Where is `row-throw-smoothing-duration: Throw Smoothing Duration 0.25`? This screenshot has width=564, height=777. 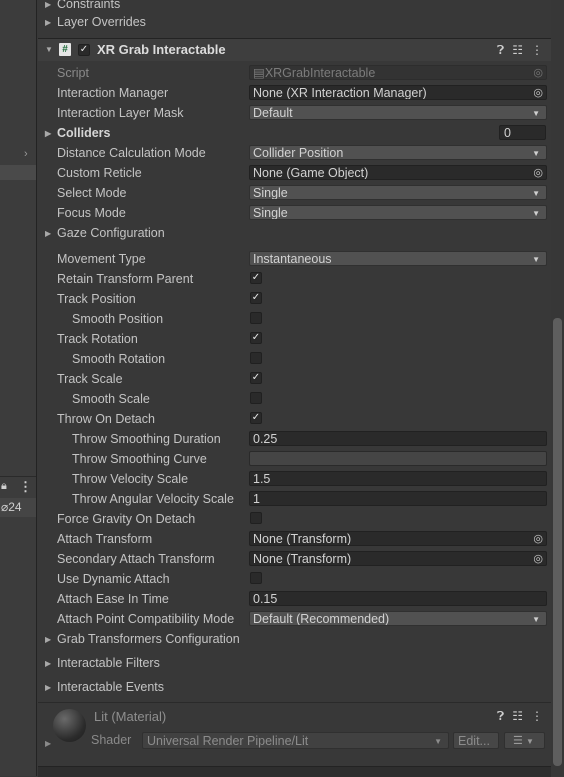 row-throw-smoothing-duration: Throw Smoothing Duration 0.25 is located at coordinates (293, 439).